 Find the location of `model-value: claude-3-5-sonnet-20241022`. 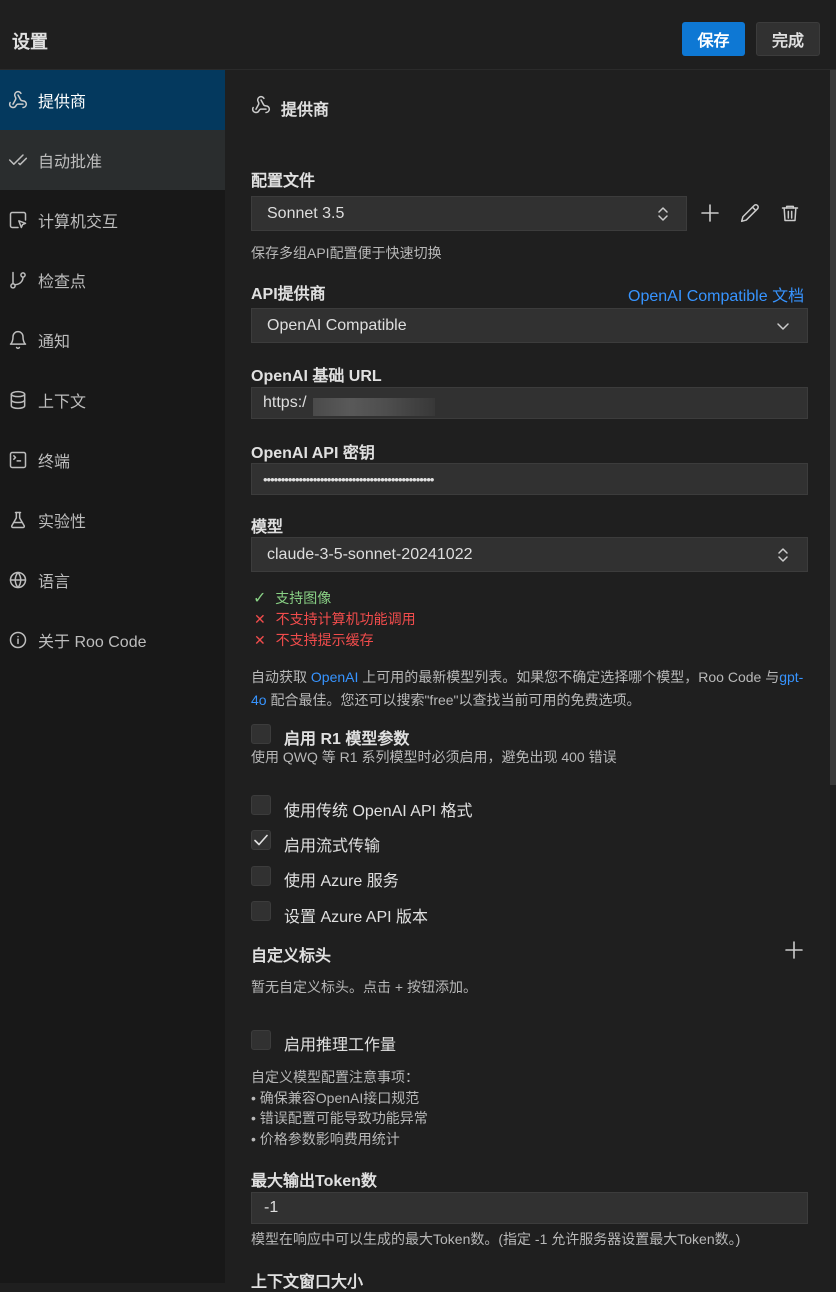

model-value: claude-3-5-sonnet-20241022 is located at coordinates (370, 554).